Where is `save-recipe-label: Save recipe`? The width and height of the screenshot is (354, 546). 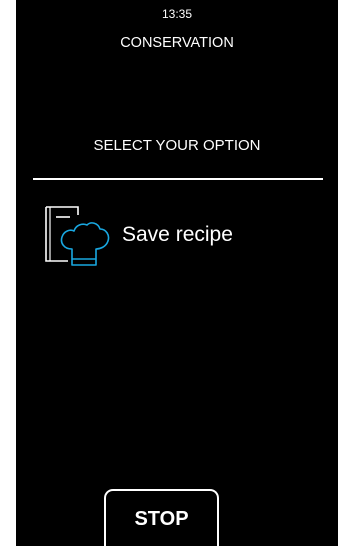
save-recipe-label: Save recipe is located at coordinates (177, 234).